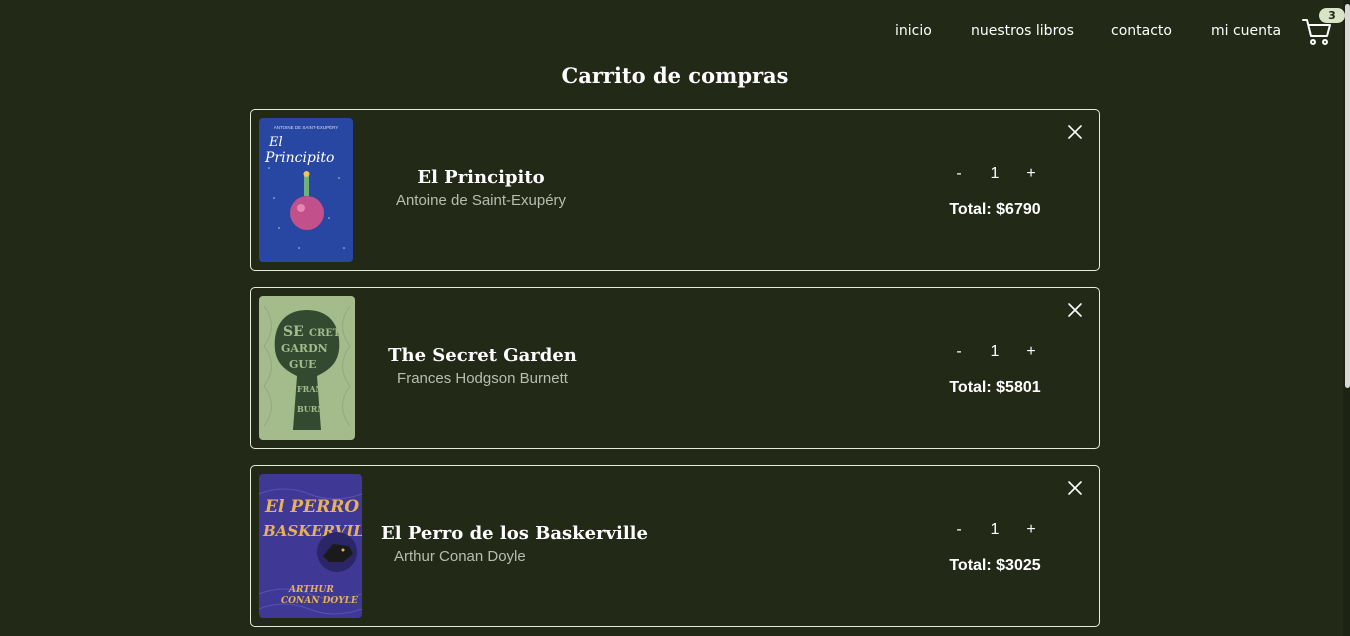 This screenshot has height=636, width=1350. I want to click on book-title: The Secret Garden, so click(482, 355).